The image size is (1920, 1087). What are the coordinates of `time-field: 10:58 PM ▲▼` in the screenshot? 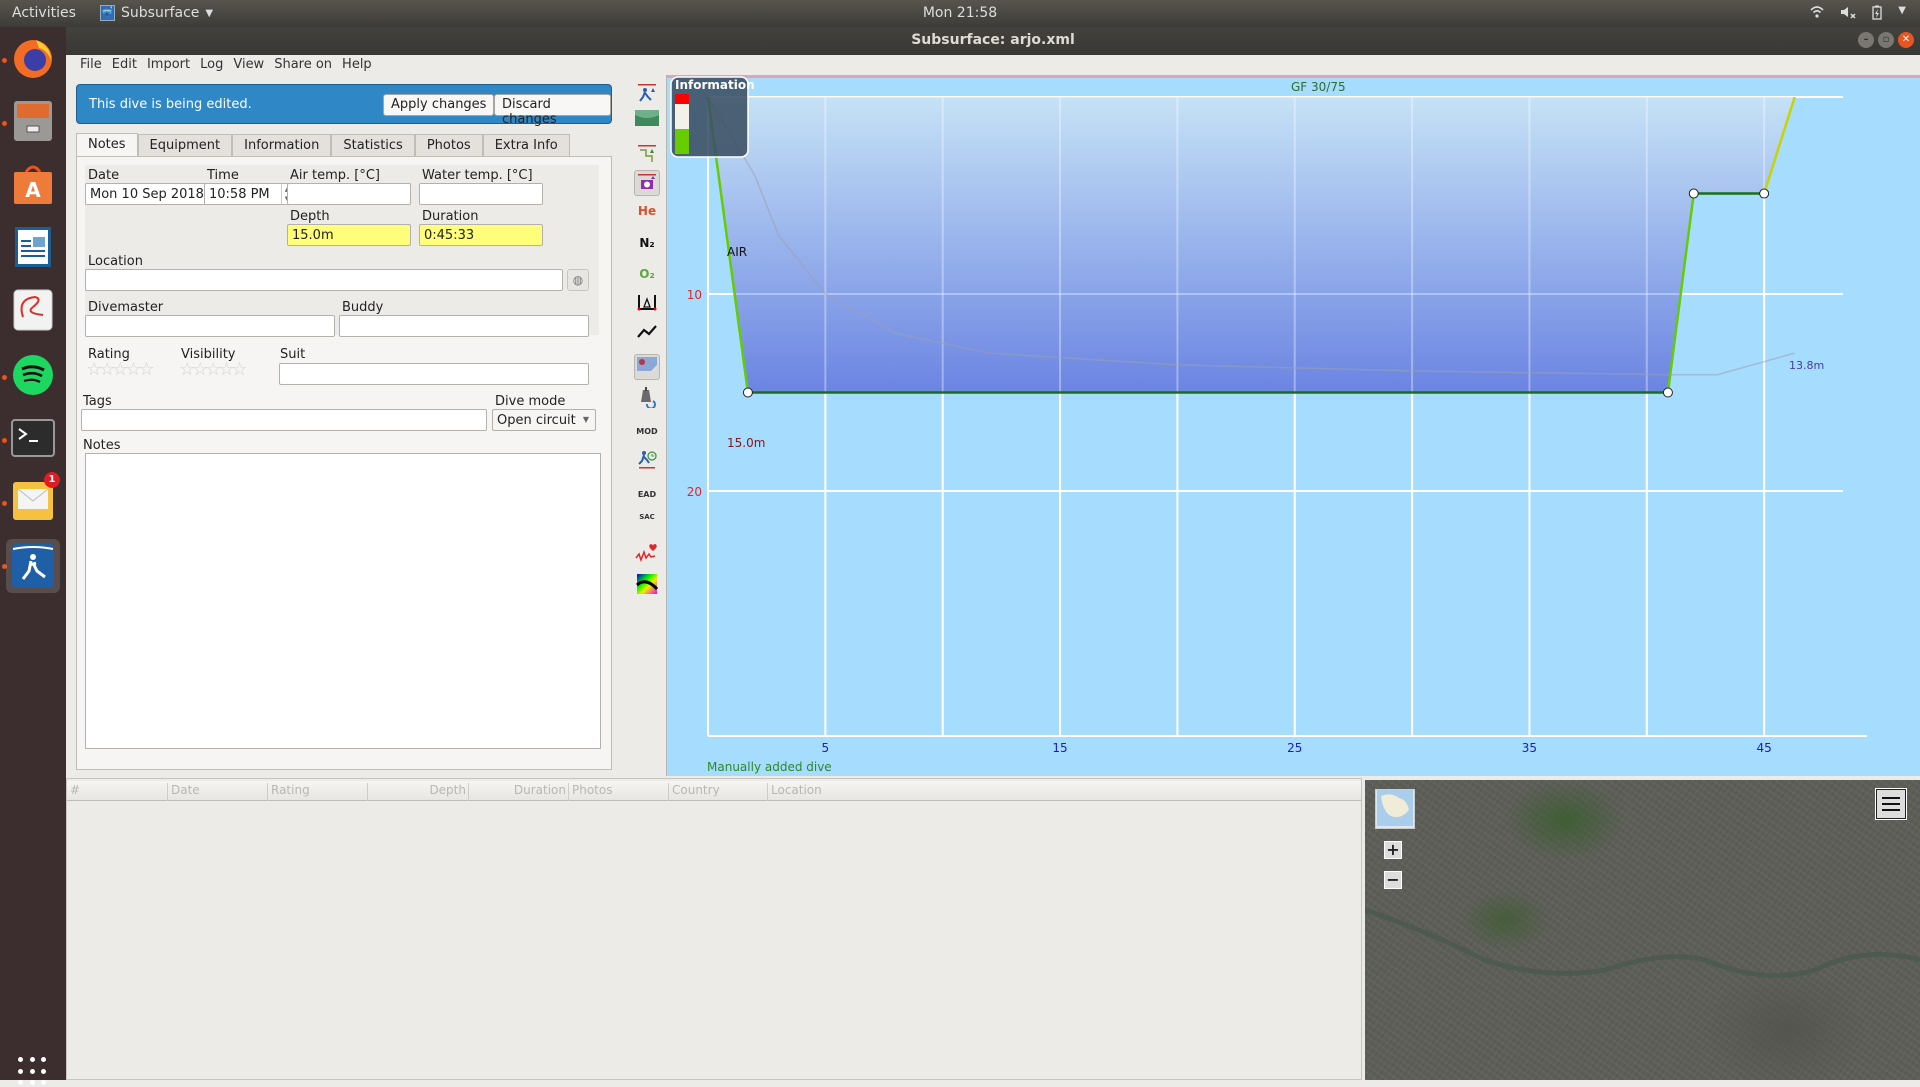 It's located at (249, 194).